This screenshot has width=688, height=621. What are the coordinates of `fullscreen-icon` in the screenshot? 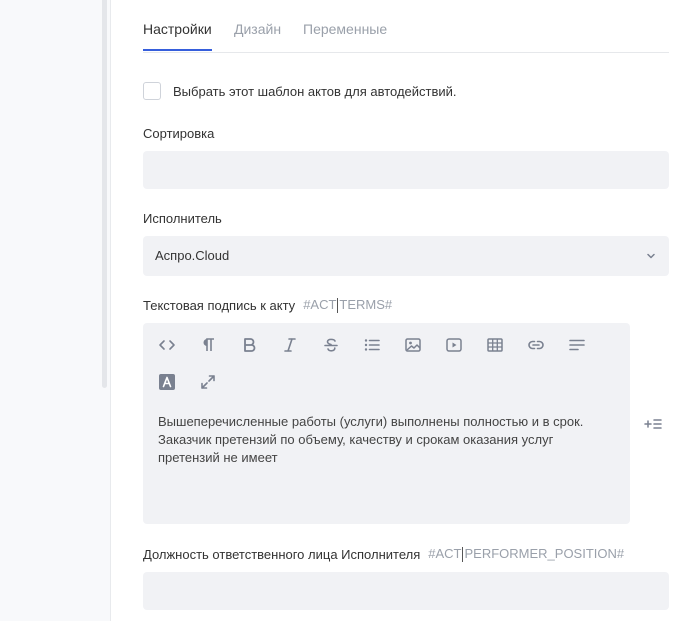 It's located at (208, 382).